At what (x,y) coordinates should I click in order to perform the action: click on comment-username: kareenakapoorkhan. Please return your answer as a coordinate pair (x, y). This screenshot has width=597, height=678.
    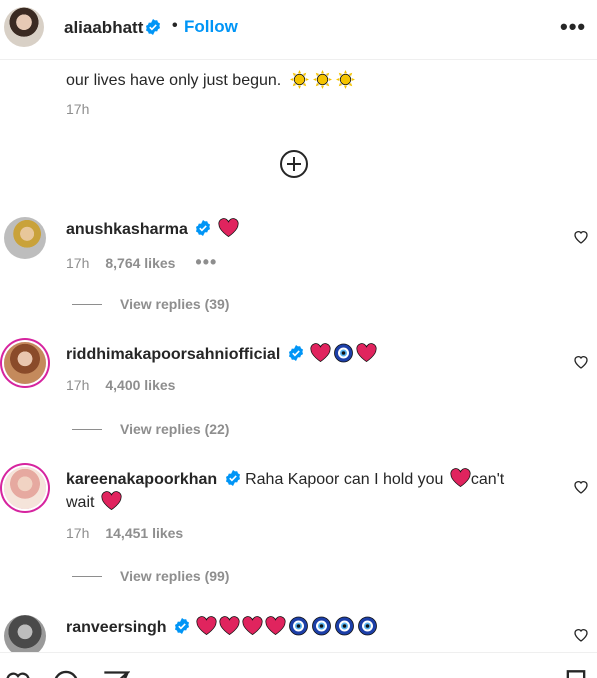
    Looking at the image, I should click on (141, 479).